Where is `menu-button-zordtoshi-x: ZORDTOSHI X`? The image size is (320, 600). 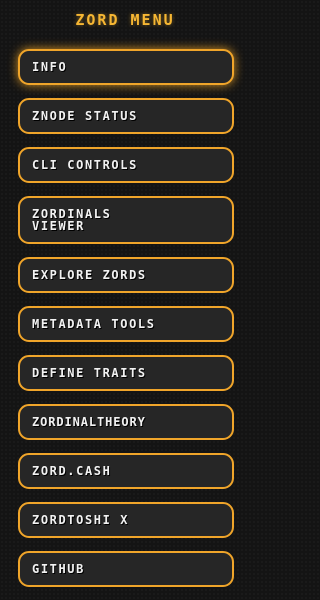
menu-button-zordtoshi-x: ZORDTOSHI X is located at coordinates (126, 520).